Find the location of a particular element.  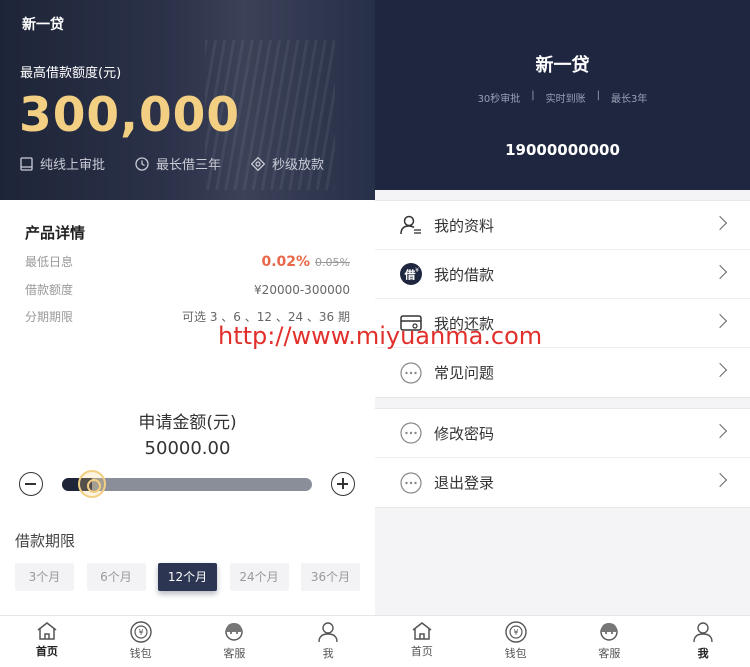

decrease-amount-button is located at coordinates (31, 484).